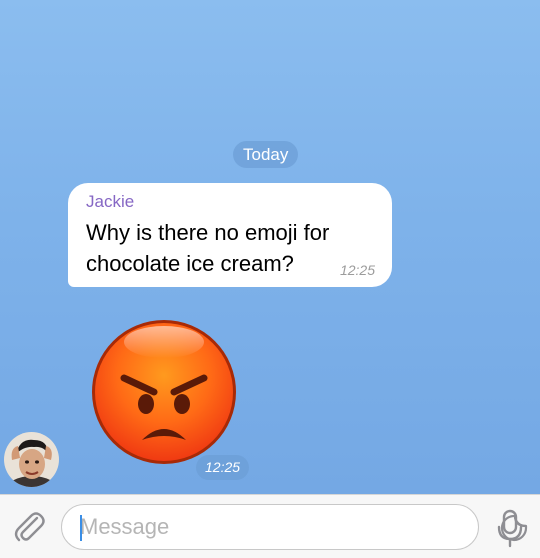 The image size is (540, 558). I want to click on attach-button, so click(29, 527).